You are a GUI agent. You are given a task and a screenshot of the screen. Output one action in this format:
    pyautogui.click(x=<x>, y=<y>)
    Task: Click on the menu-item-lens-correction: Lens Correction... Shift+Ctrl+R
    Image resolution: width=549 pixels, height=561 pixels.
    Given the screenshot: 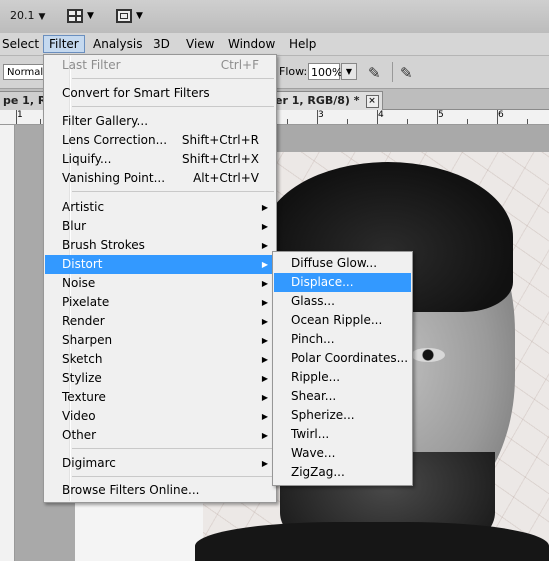 What is the action you would take?
    pyautogui.click(x=160, y=140)
    